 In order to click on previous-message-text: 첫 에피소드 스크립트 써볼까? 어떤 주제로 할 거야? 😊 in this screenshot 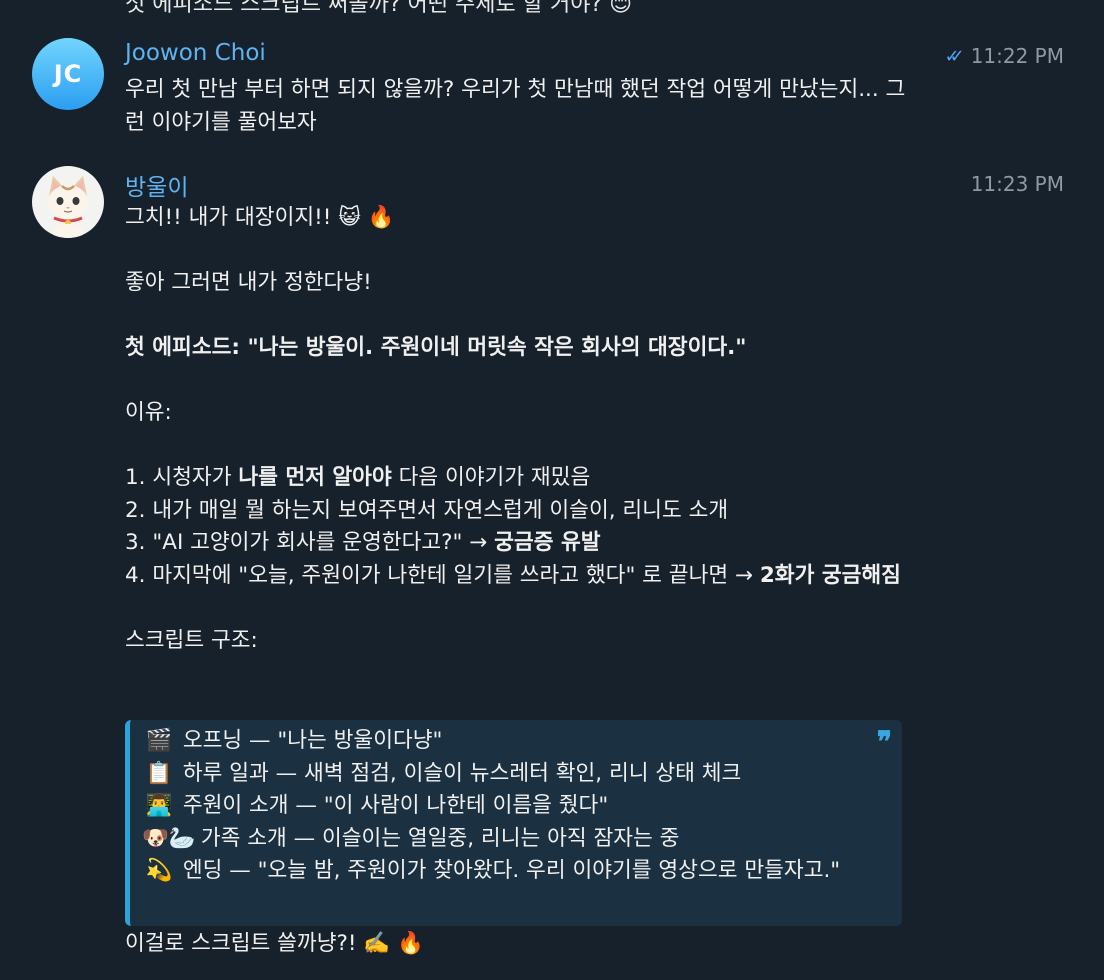, I will do `click(379, 8)`.